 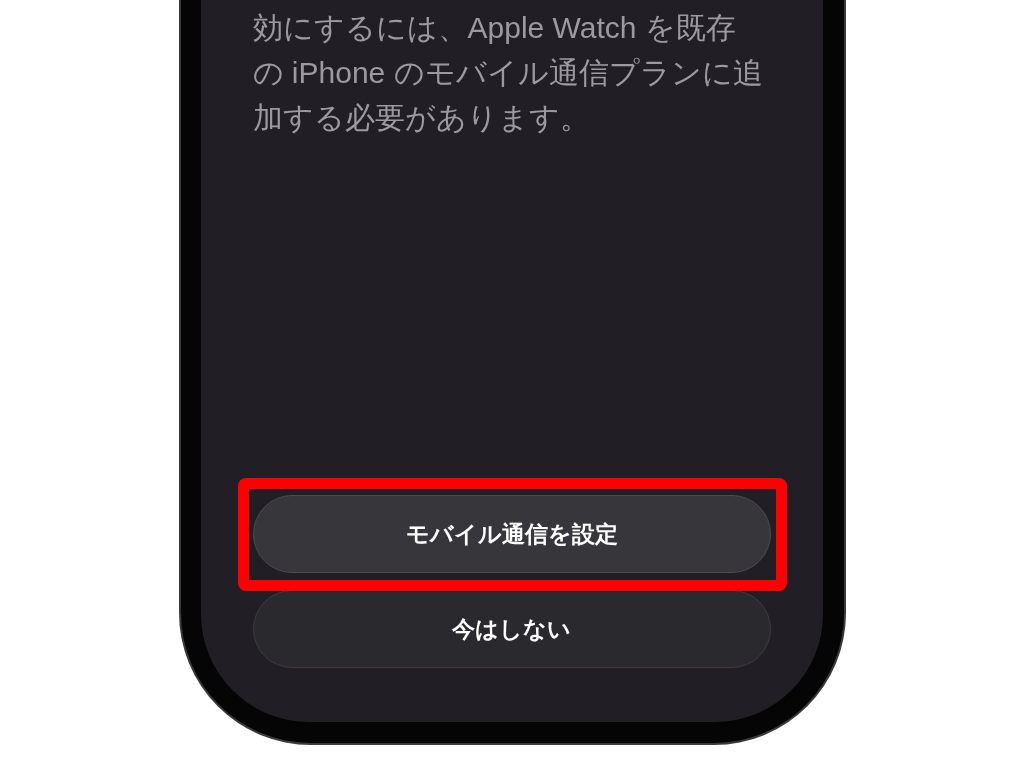 What do you see at coordinates (507, 73) in the screenshot?
I see `message-text: 効にするには、Apple Watch を既存 の iPhone のモバイル通信プランに追 加する必要があります。` at bounding box center [507, 73].